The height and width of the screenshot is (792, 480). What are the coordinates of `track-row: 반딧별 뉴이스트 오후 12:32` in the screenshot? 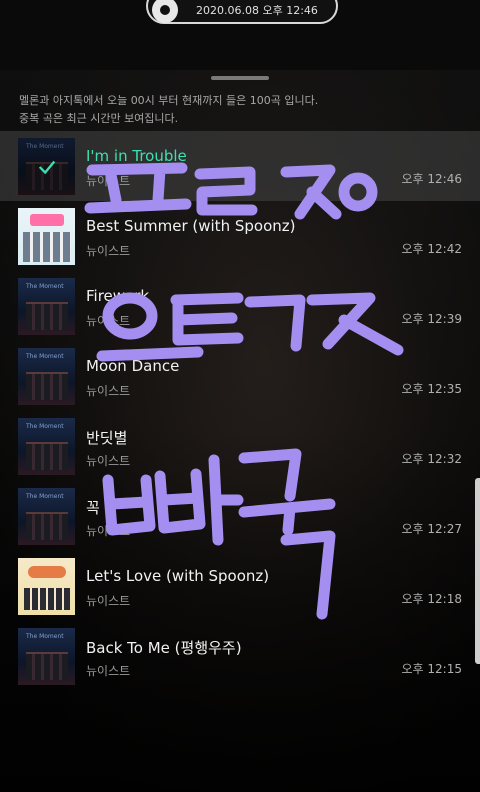 It's located at (240, 446).